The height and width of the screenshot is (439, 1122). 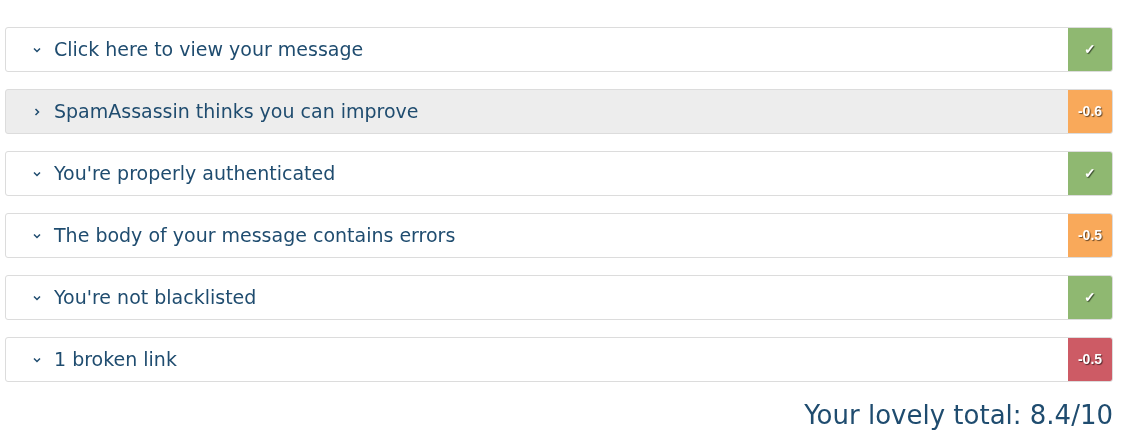 What do you see at coordinates (559, 111) in the screenshot?
I see `section-header: SpamAssassin thinks you can improve -0.6` at bounding box center [559, 111].